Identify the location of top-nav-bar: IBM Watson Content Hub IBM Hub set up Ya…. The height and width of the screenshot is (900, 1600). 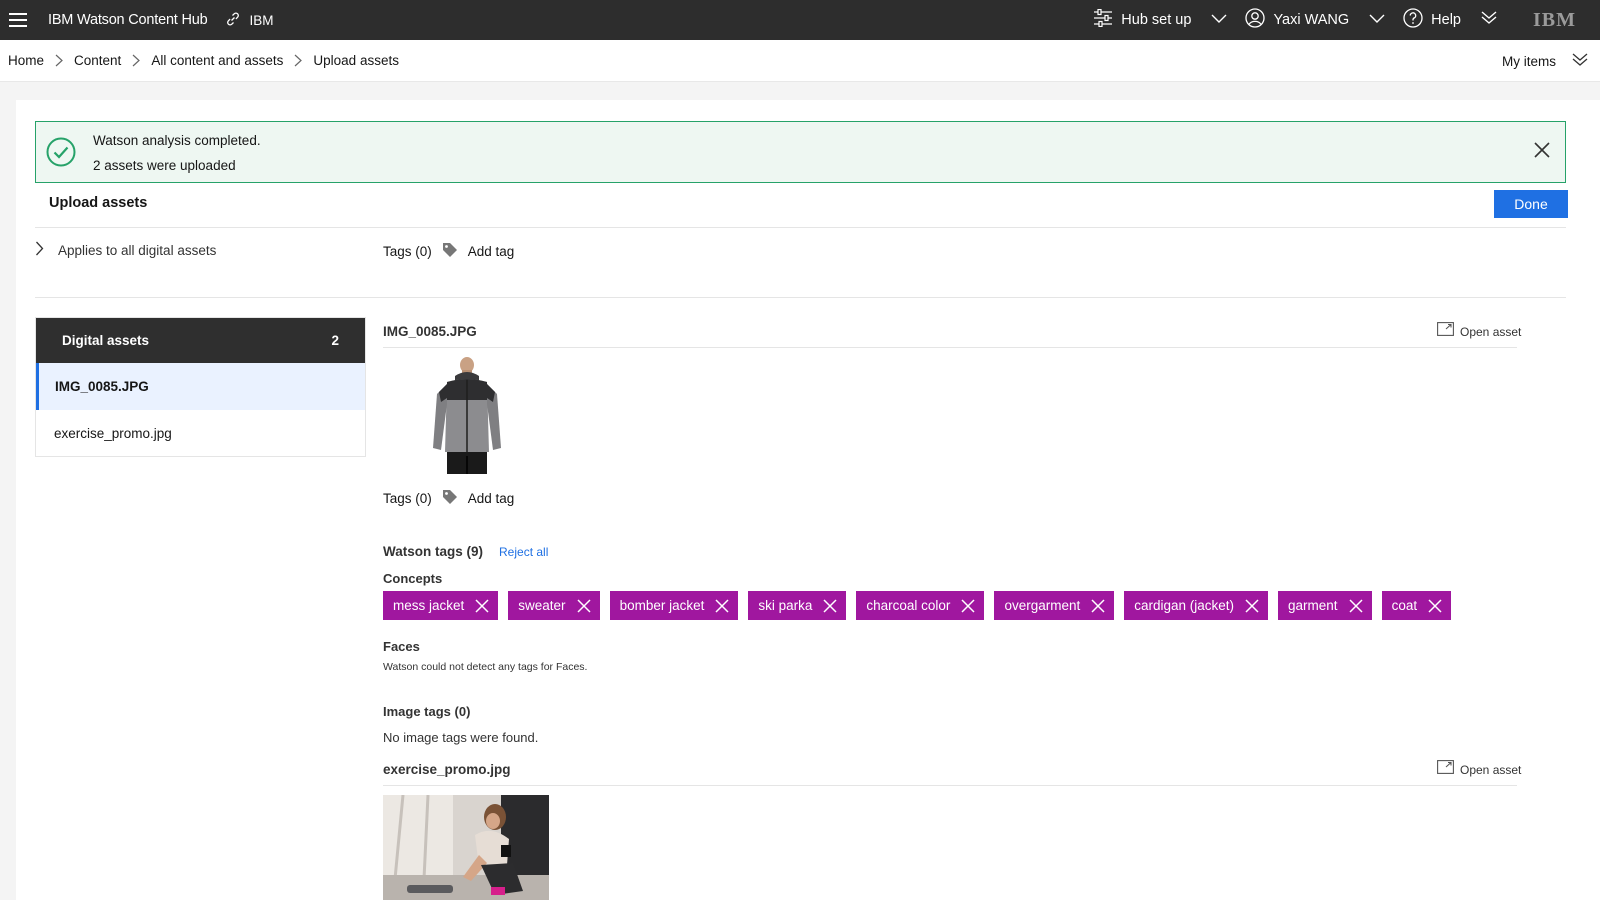
(800, 20).